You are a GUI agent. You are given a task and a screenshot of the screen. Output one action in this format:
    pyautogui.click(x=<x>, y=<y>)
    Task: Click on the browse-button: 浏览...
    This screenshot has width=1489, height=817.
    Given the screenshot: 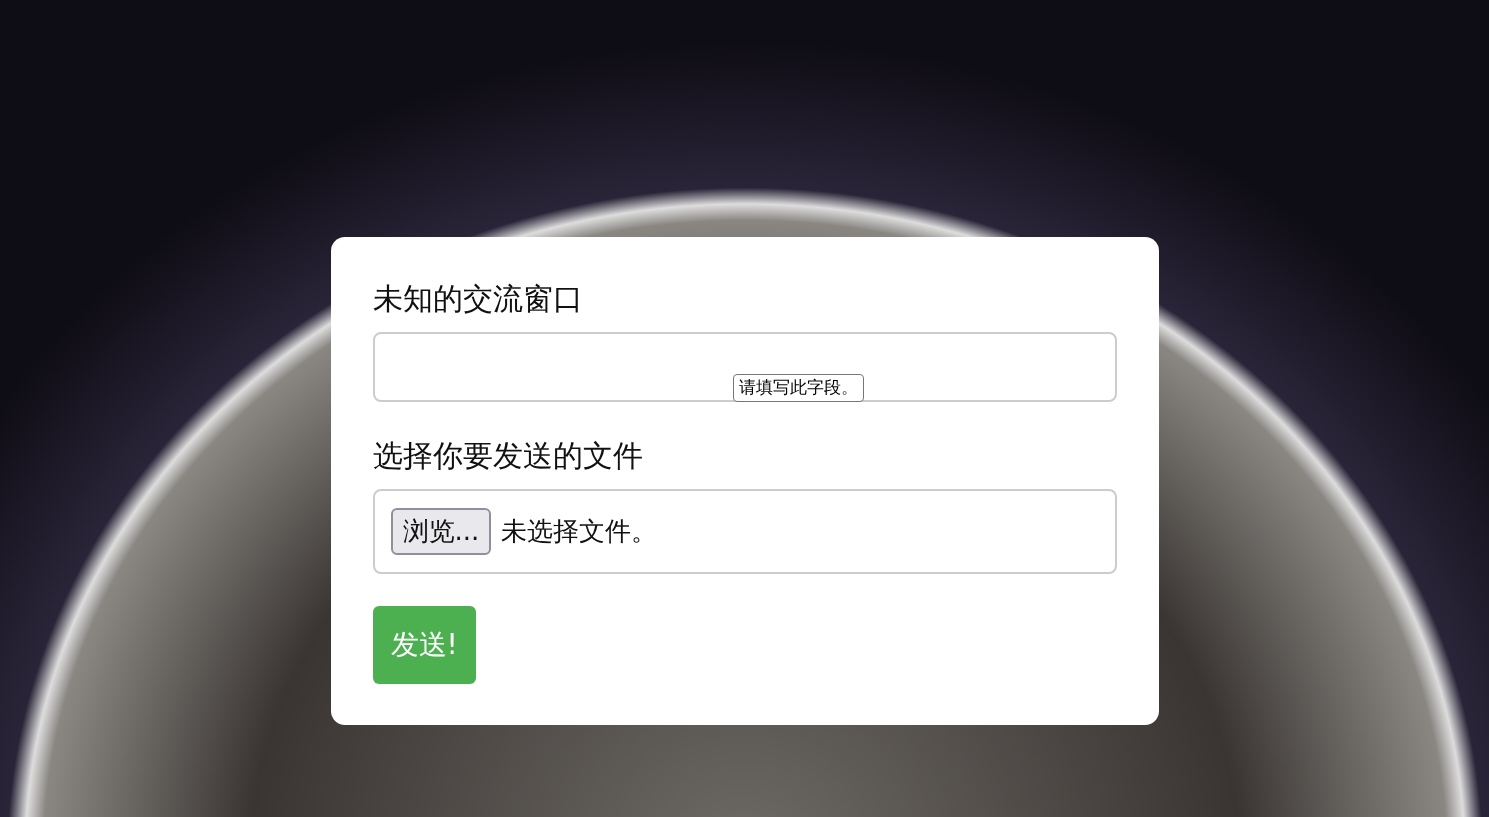 What is the action you would take?
    pyautogui.click(x=441, y=531)
    